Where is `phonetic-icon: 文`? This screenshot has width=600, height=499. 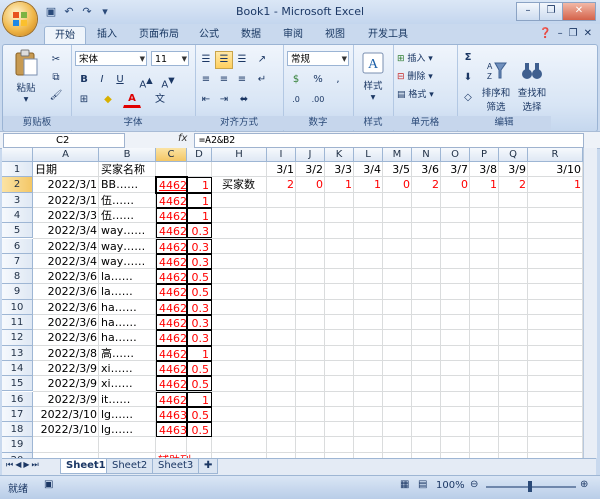
phonetic-icon: 文 is located at coordinates (160, 100).